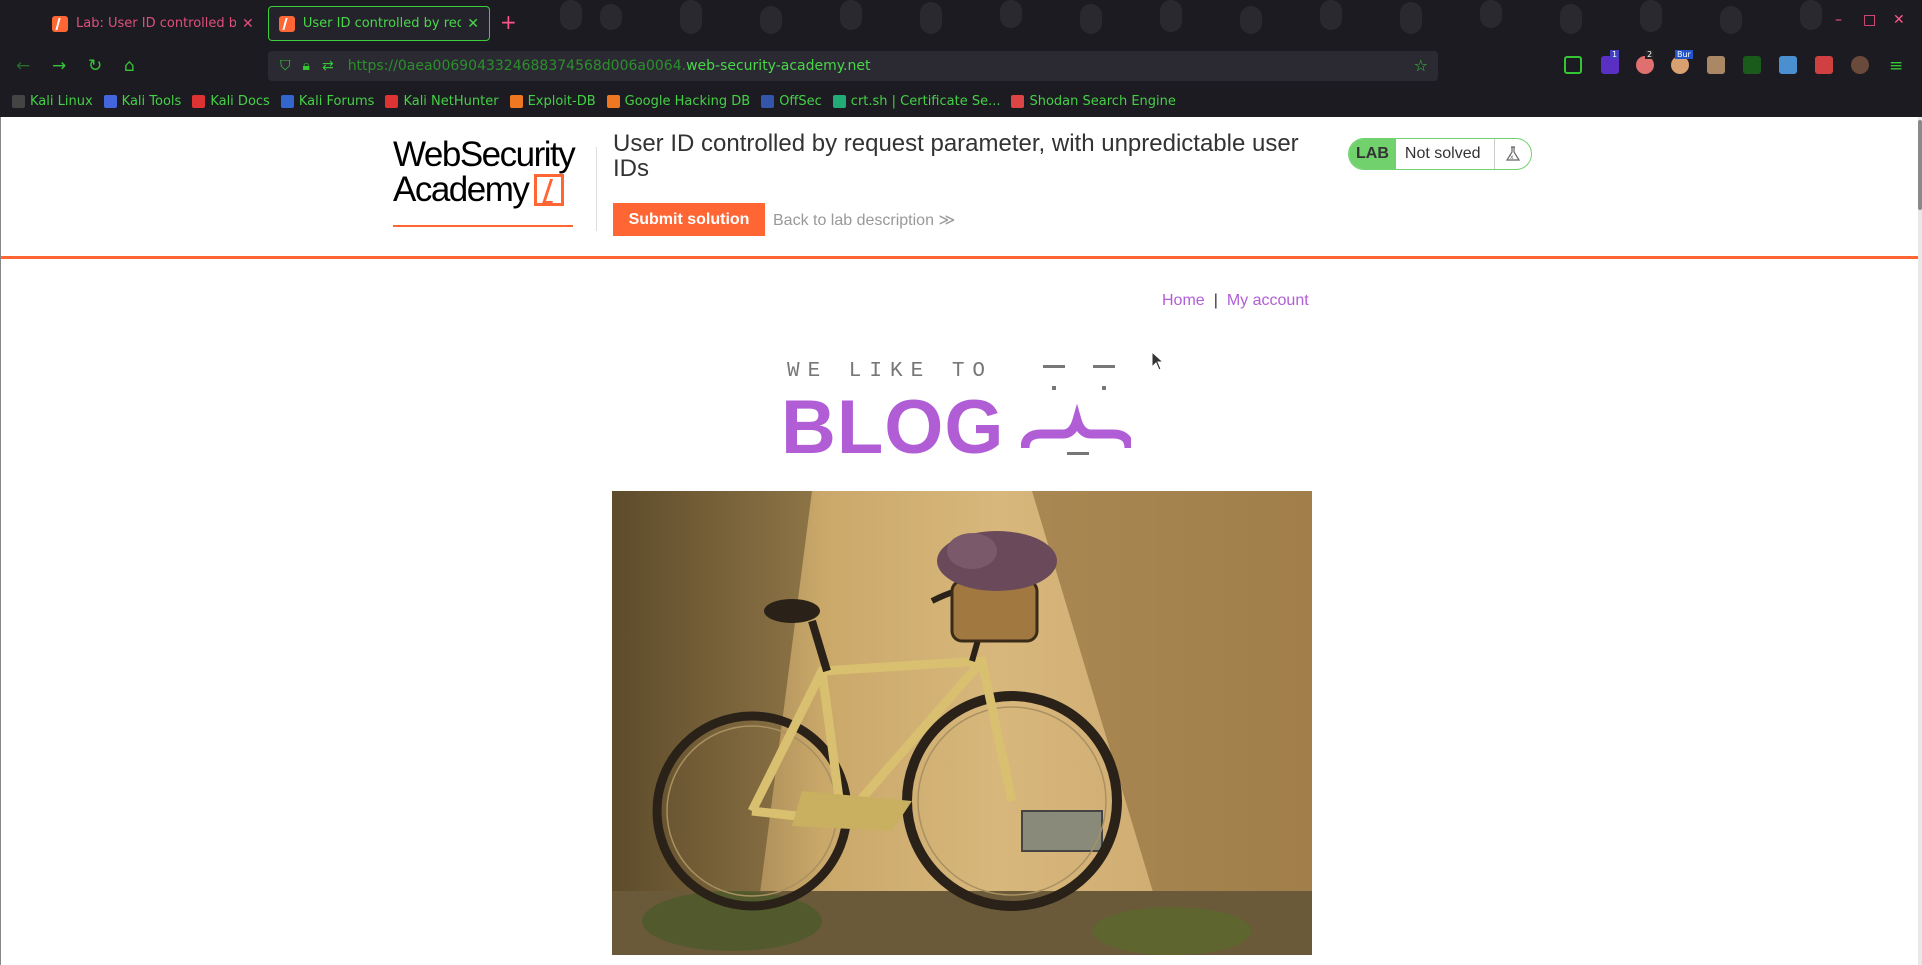 Image resolution: width=1922 pixels, height=965 pixels. I want to click on lock-icon: 🔒︎, so click(306, 66).